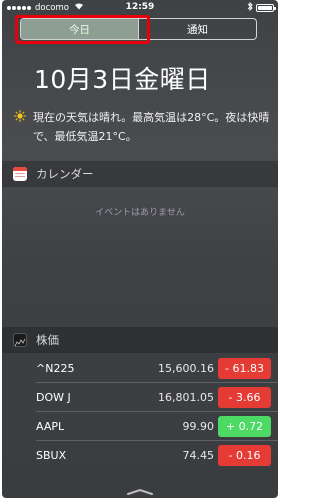 This screenshot has width=320, height=498. I want to click on stock-symbol: DOW J, so click(53, 397).